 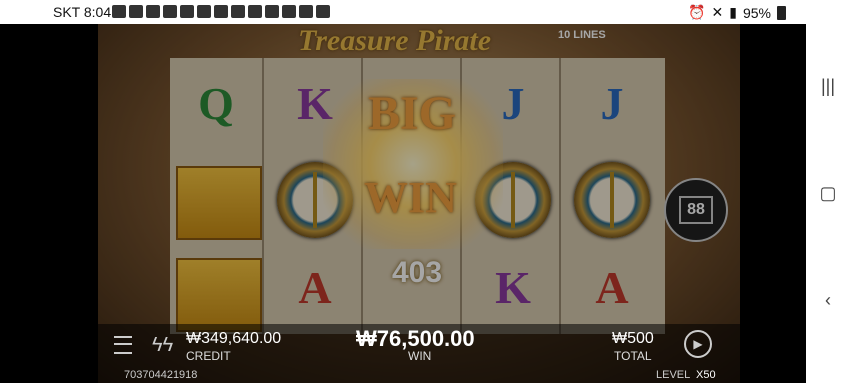 I want to click on bonus-counter-button: 88, so click(x=696, y=210).